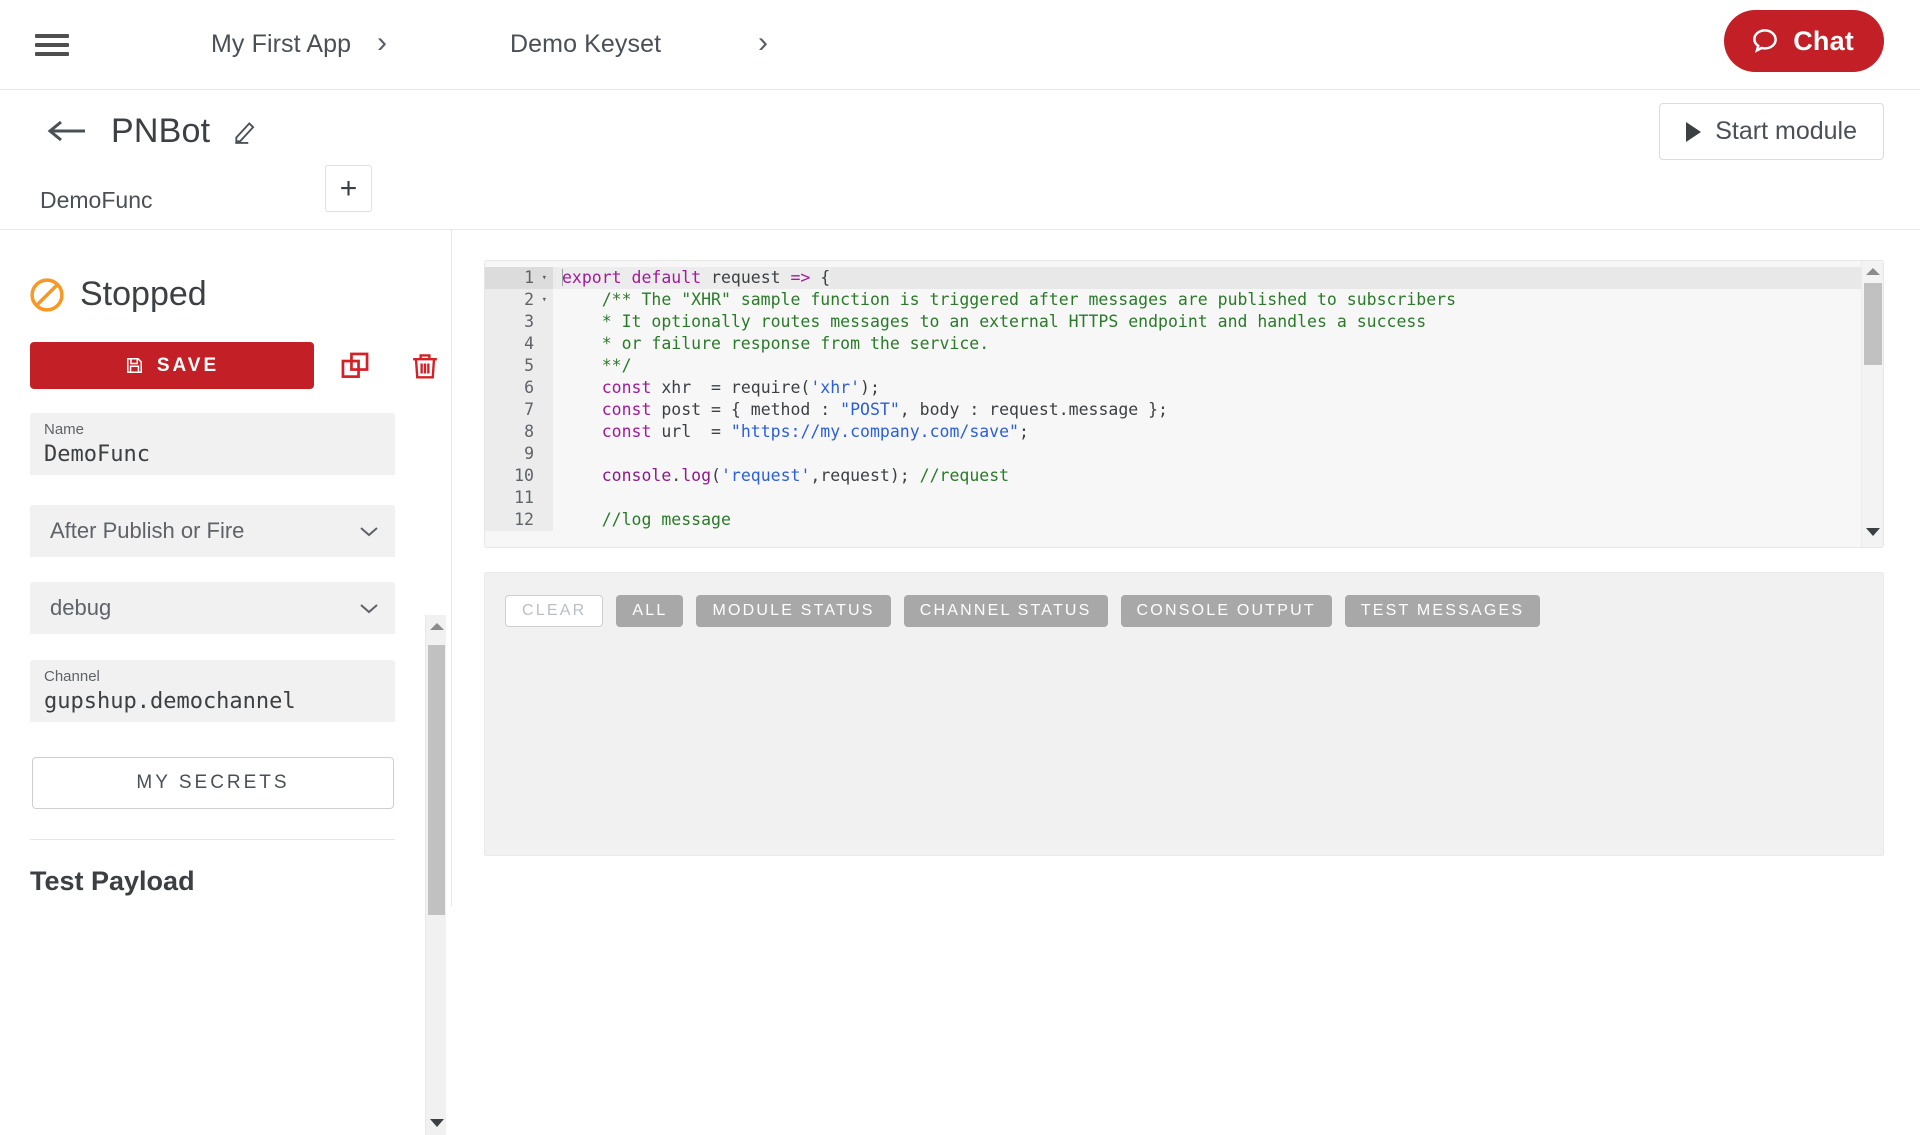 The width and height of the screenshot is (1920, 1135). What do you see at coordinates (776, 343) in the screenshot?
I see `code-text: * or failure response from the service.` at bounding box center [776, 343].